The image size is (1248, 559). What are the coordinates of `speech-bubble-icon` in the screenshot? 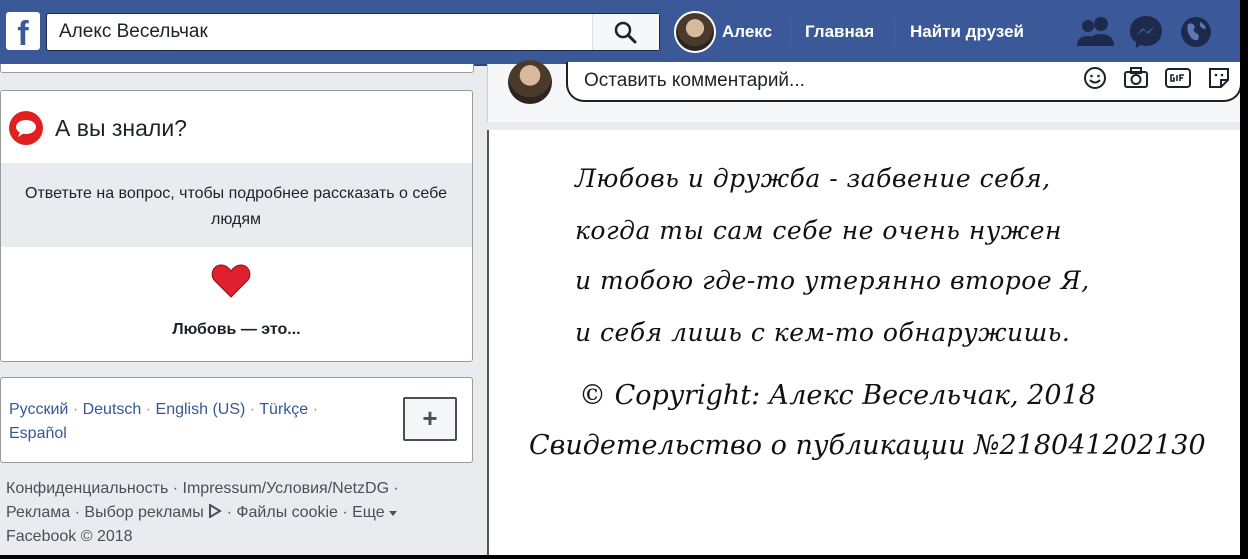 It's located at (26, 128).